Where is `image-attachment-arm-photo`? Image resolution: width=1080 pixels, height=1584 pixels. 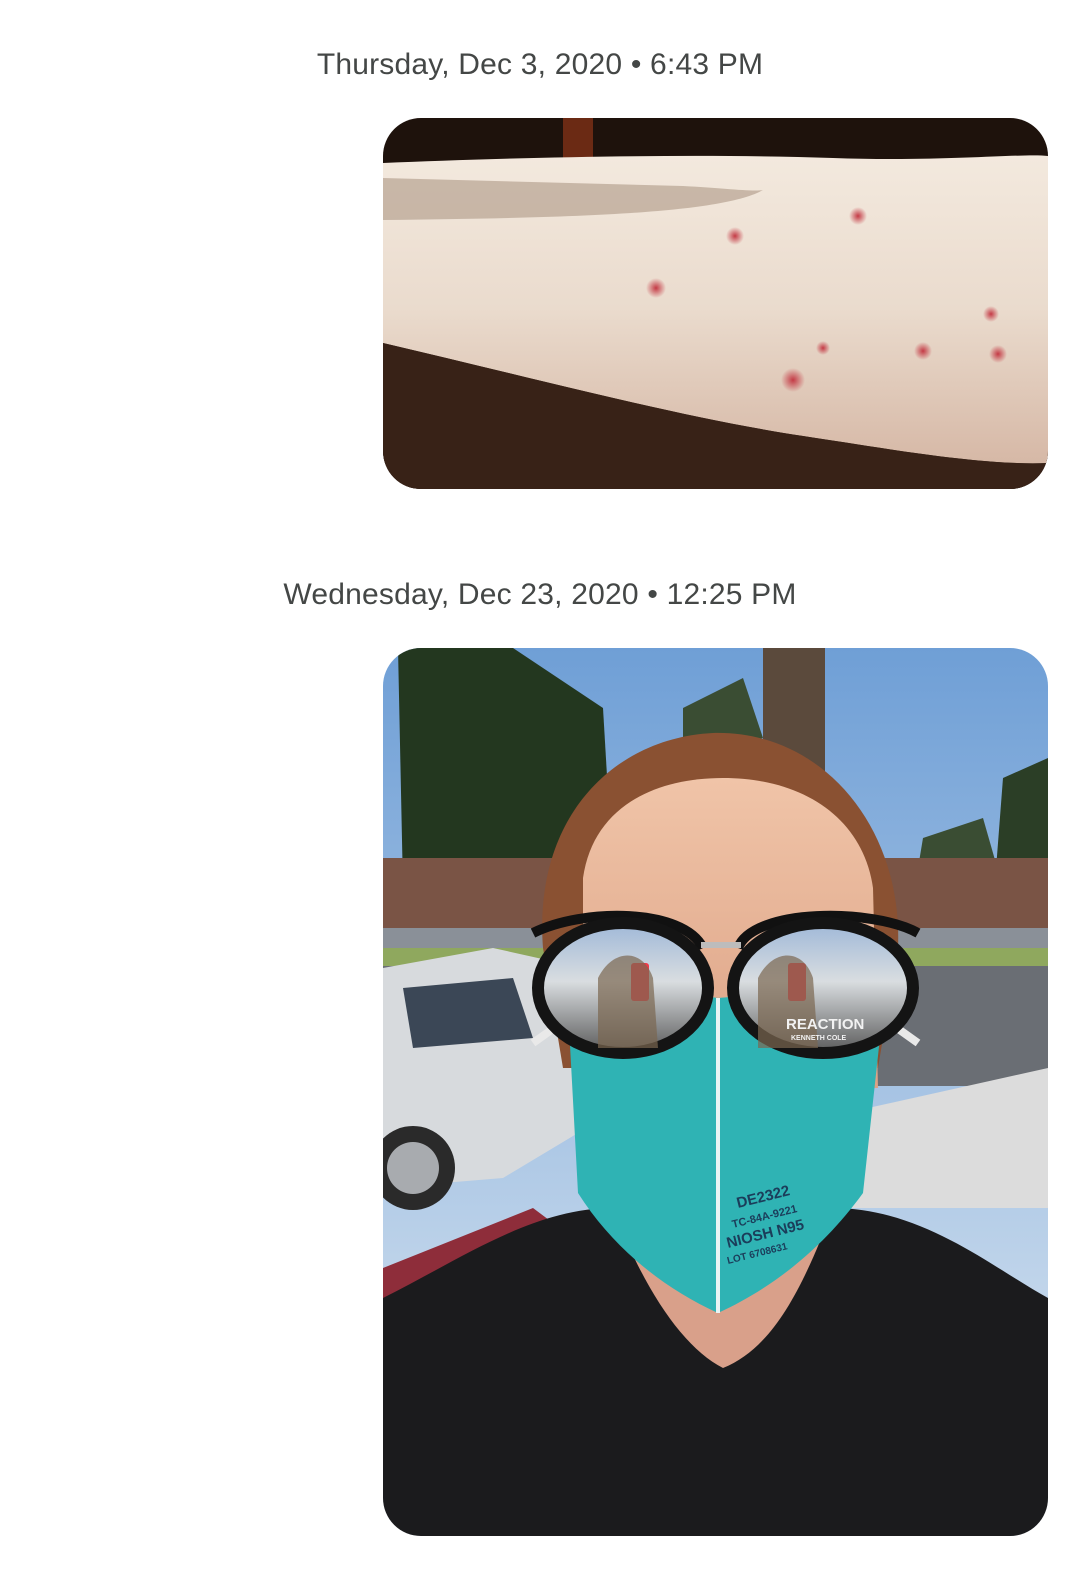
image-attachment-arm-photo is located at coordinates (715, 303).